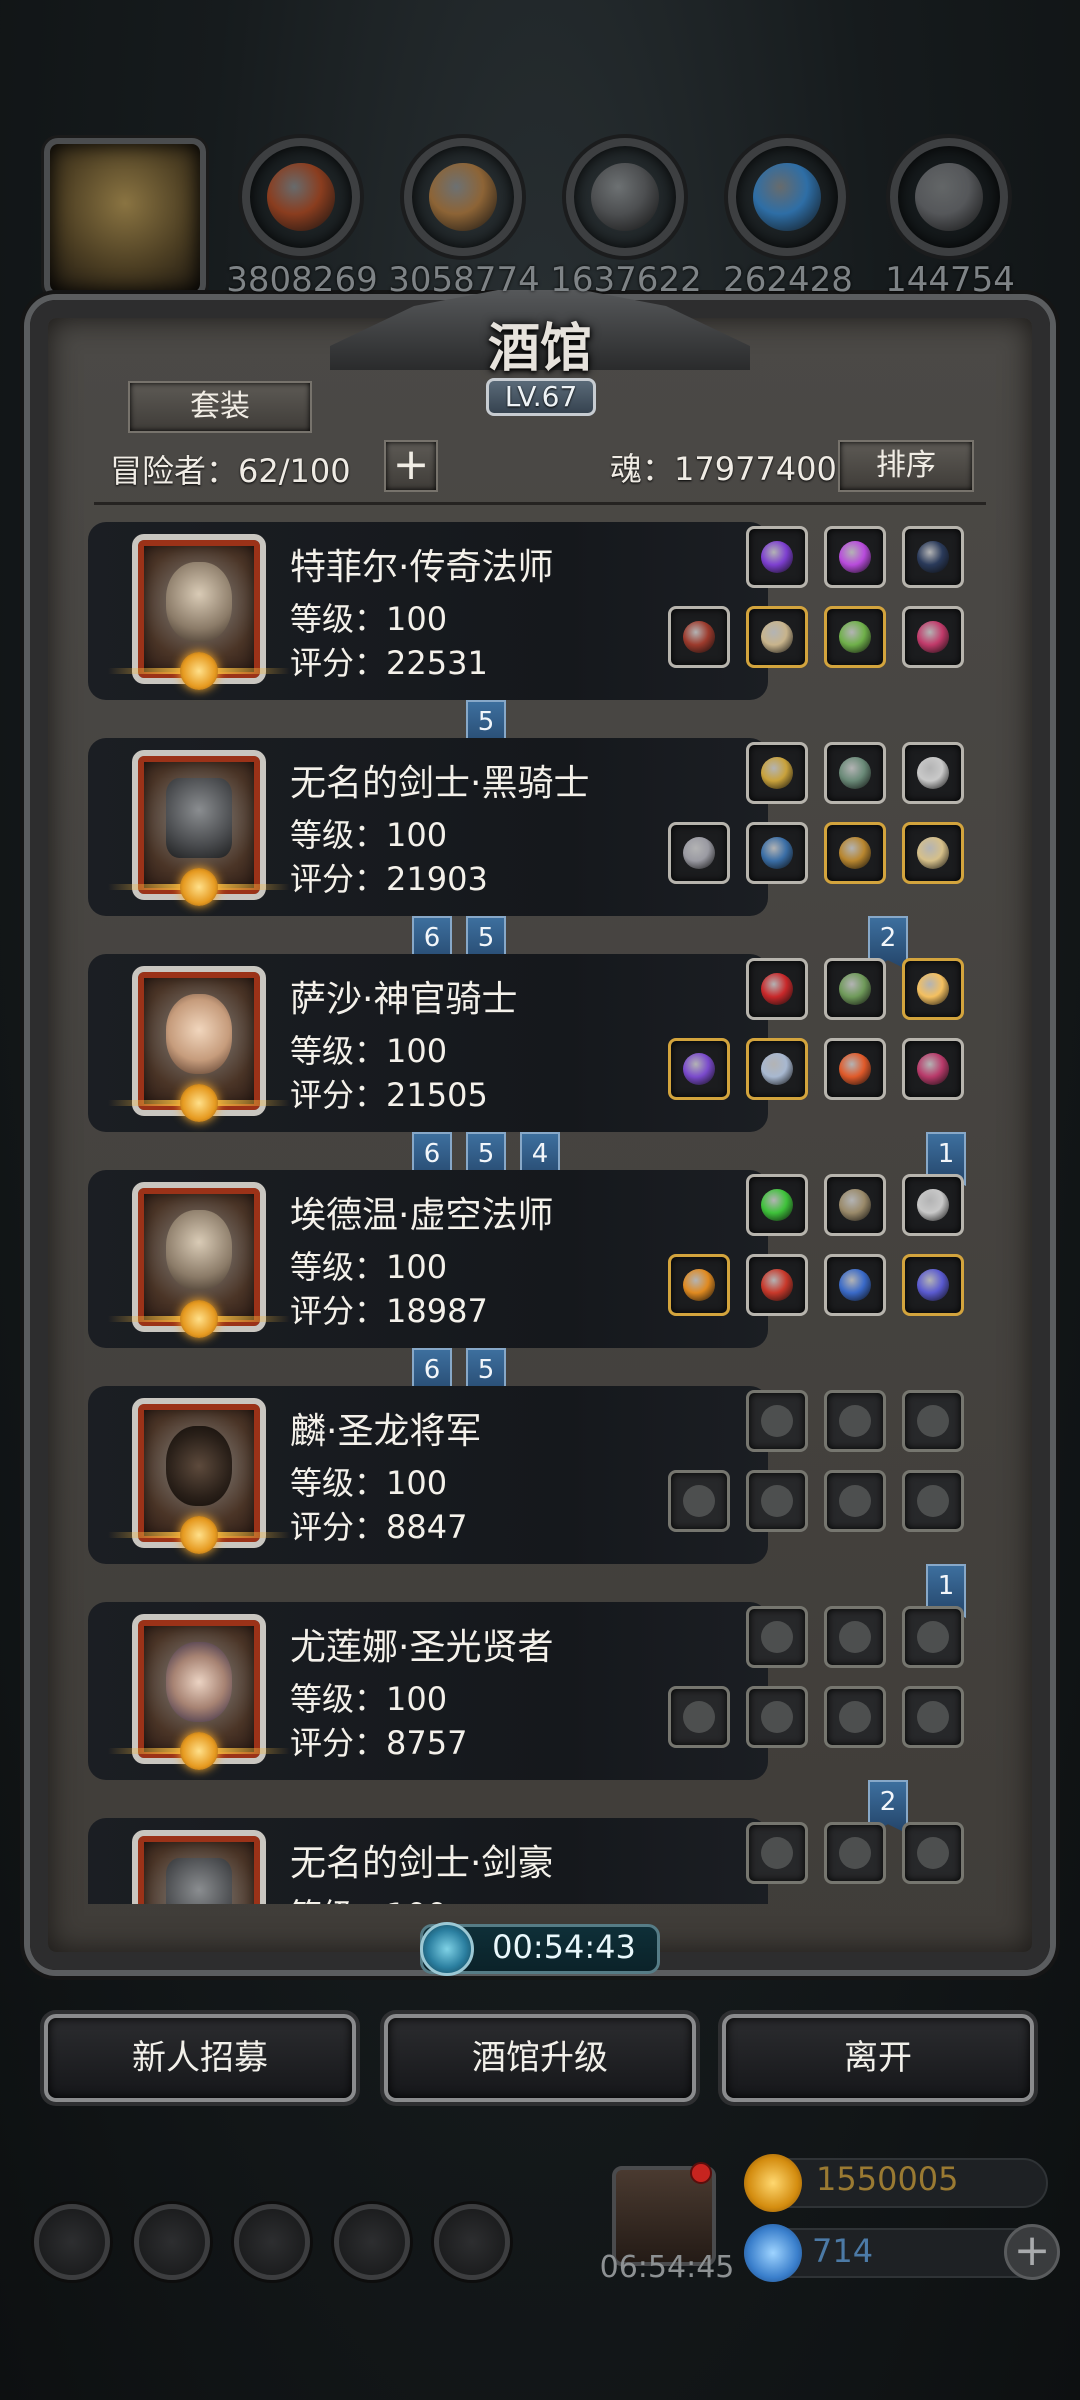  I want to click on hero-card: 麟·圣龙将军 等级：100 评分：8847, so click(428, 1475).